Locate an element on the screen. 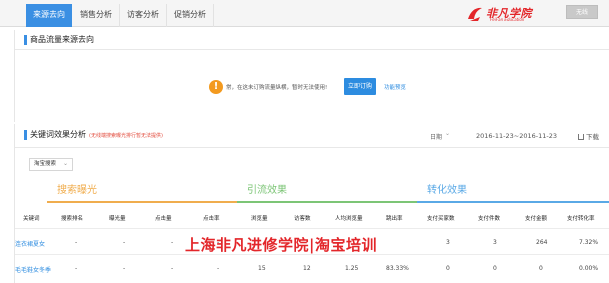 The width and height of the screenshot is (609, 283). date-range: 2016-11-23~2016-11-23 is located at coordinates (516, 136).